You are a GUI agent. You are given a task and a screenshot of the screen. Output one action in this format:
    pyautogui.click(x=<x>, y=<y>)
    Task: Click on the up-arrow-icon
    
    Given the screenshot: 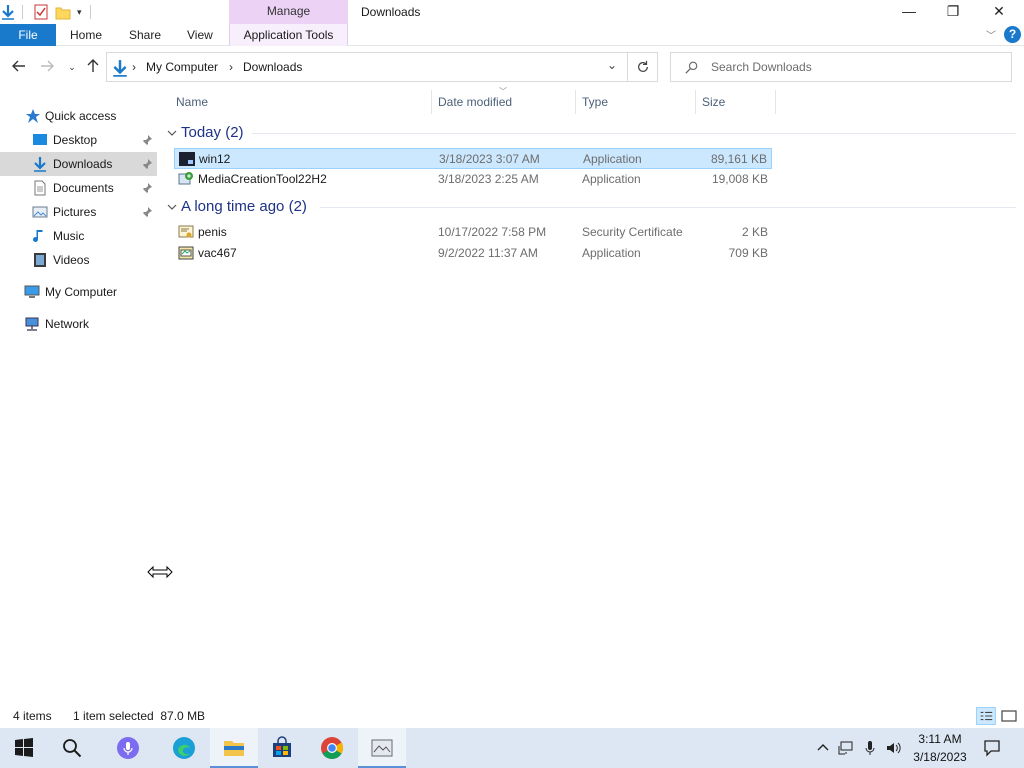 What is the action you would take?
    pyautogui.click(x=93, y=67)
    